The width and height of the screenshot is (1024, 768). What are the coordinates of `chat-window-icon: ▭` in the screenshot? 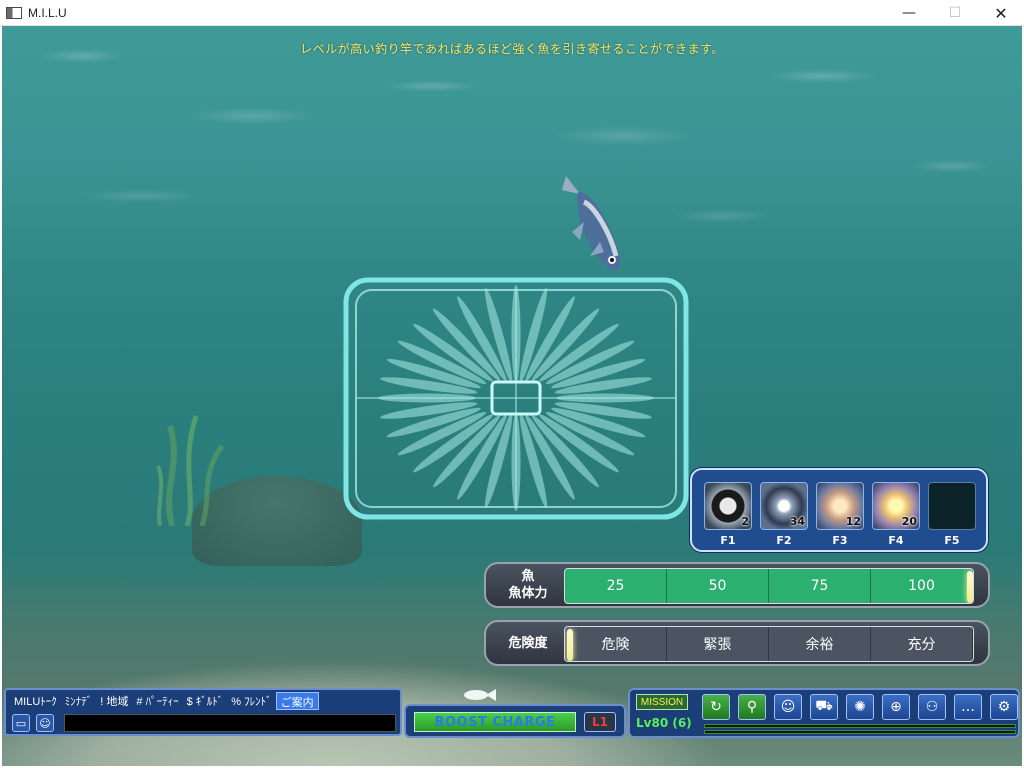 It's located at (21, 723).